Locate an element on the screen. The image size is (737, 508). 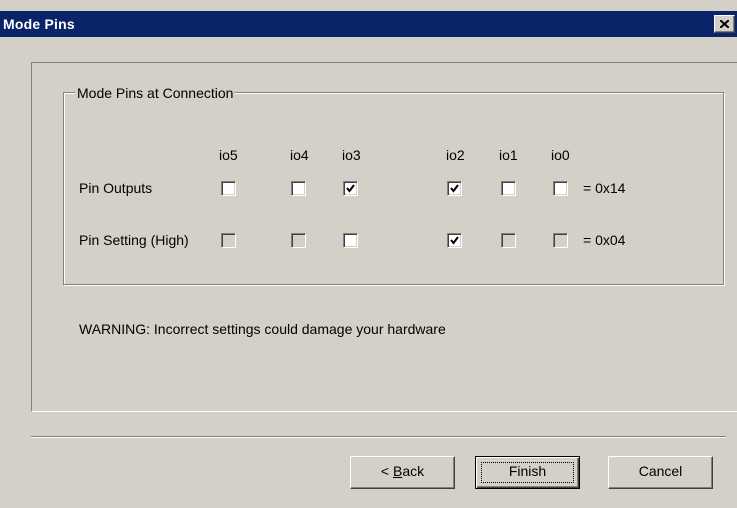
cancel-button-label: Cancel is located at coordinates (660, 471).